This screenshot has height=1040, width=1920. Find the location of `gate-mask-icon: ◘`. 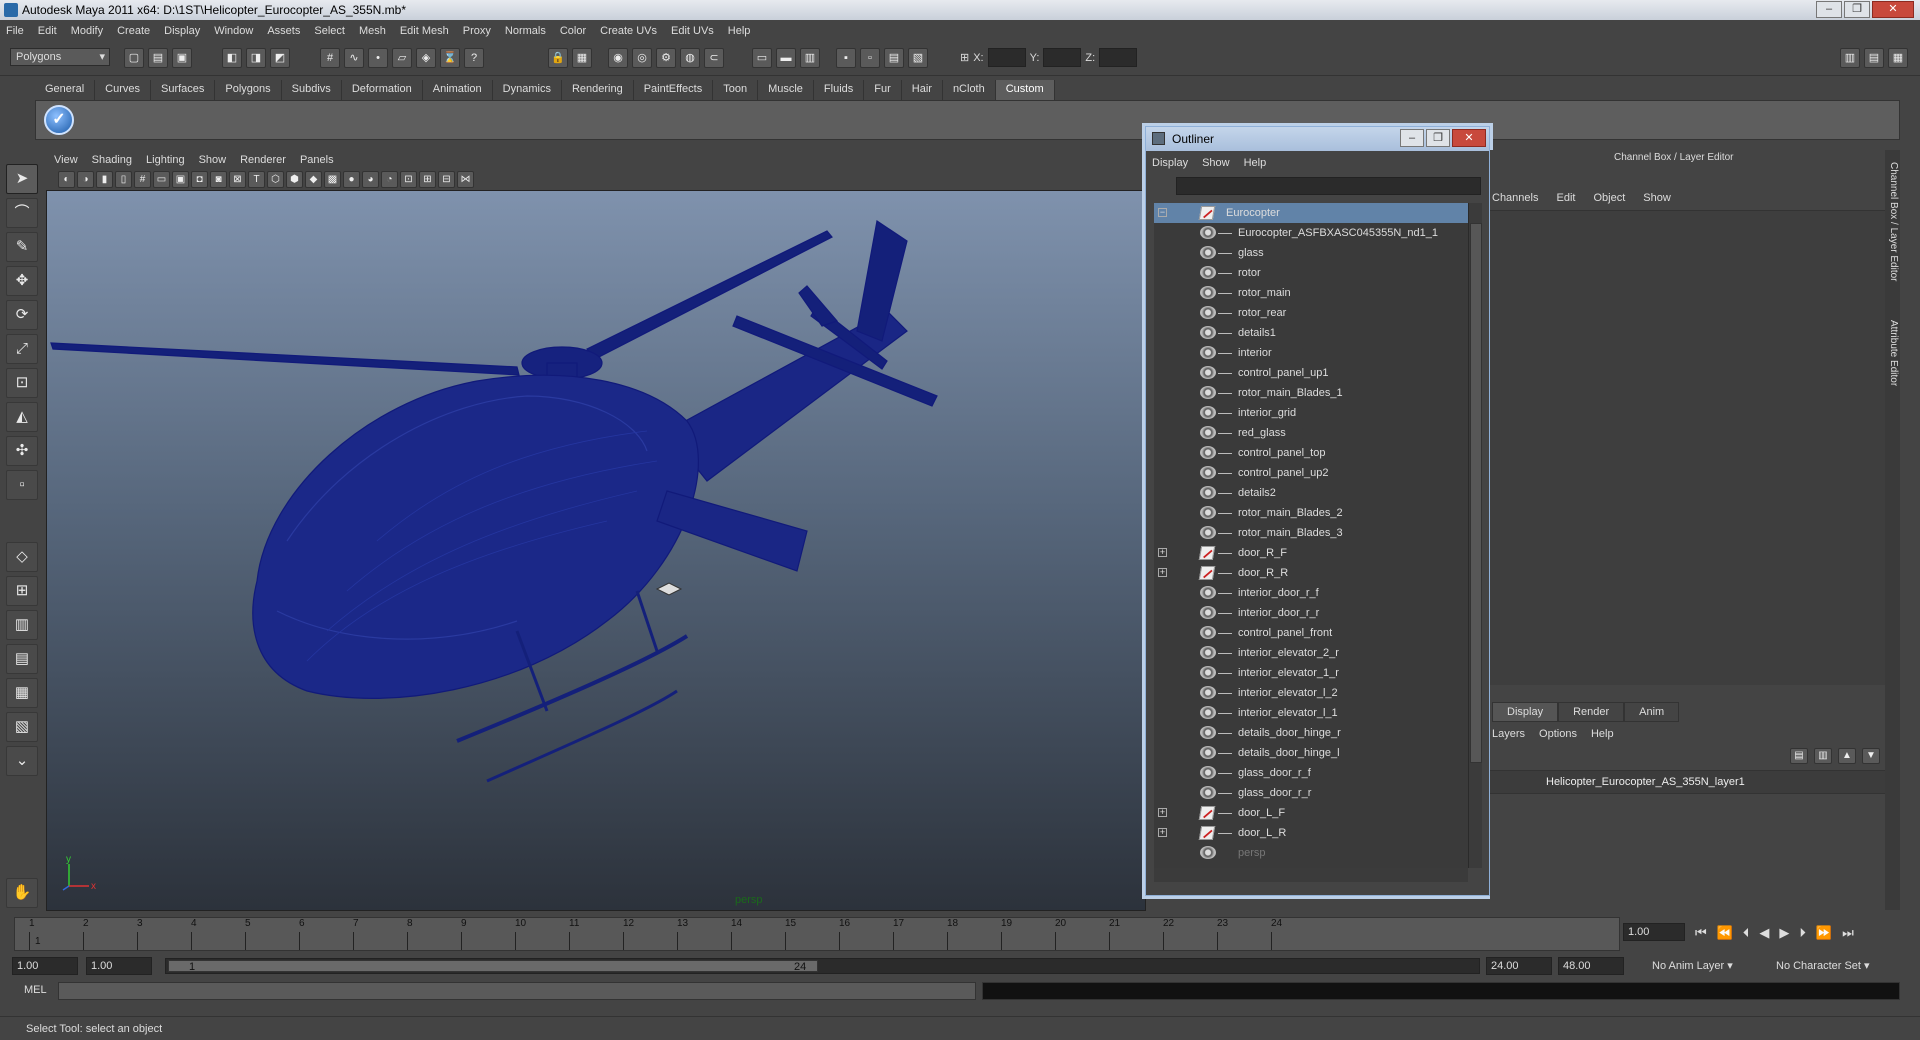

gate-mask-icon: ◘ is located at coordinates (199, 179).